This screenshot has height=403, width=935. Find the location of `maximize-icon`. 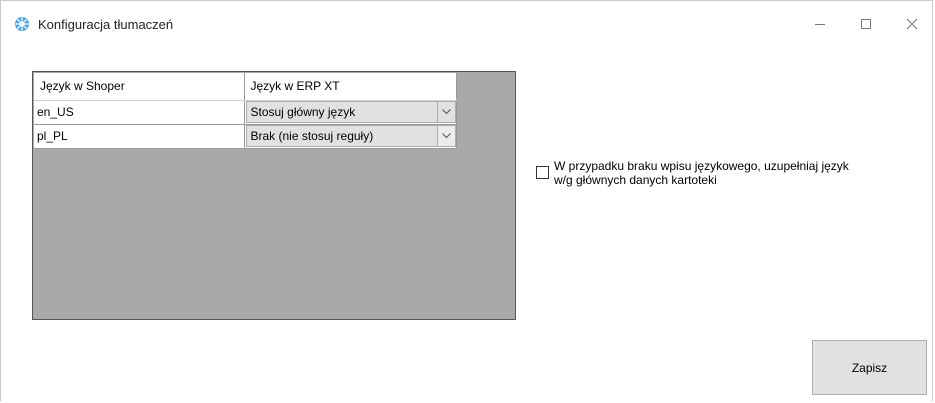

maximize-icon is located at coordinates (866, 24).